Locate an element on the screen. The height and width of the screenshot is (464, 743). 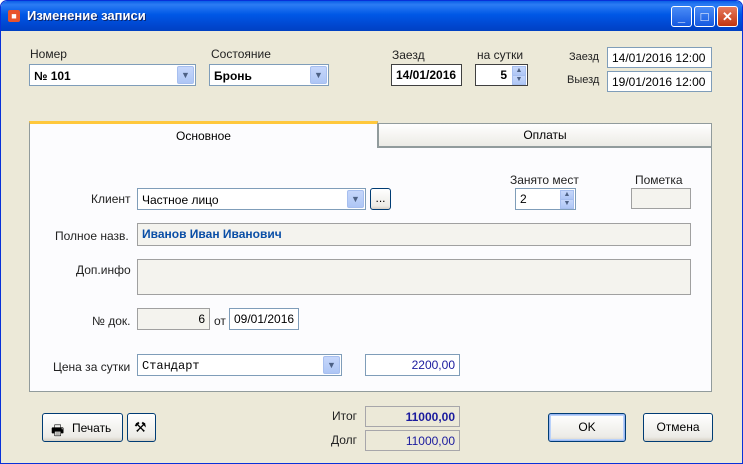
seats-field: 2 ▲ ▼ is located at coordinates (545, 199).